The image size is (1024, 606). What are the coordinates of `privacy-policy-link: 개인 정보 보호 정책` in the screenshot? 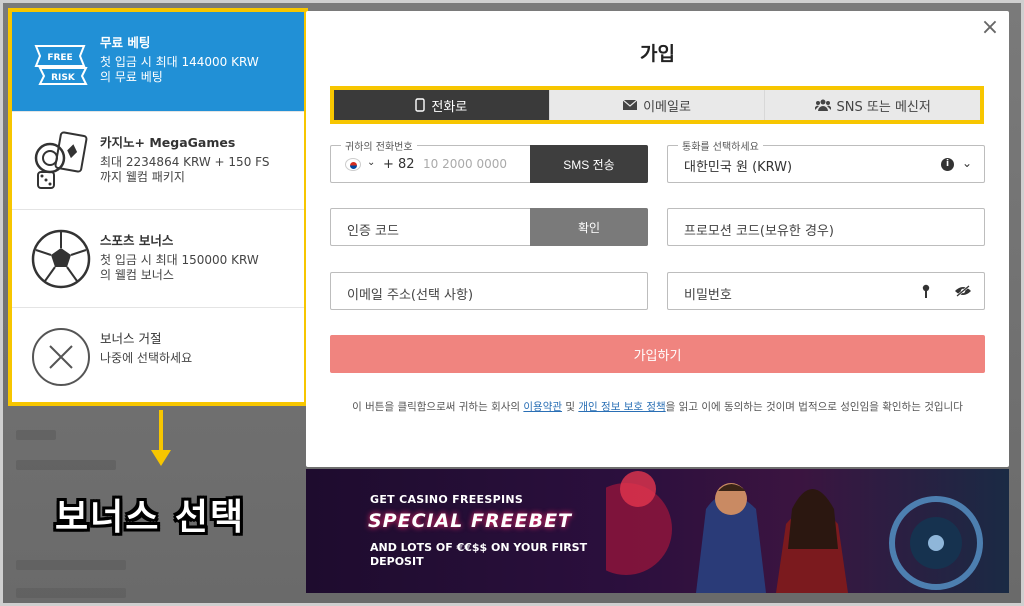 It's located at (621, 407).